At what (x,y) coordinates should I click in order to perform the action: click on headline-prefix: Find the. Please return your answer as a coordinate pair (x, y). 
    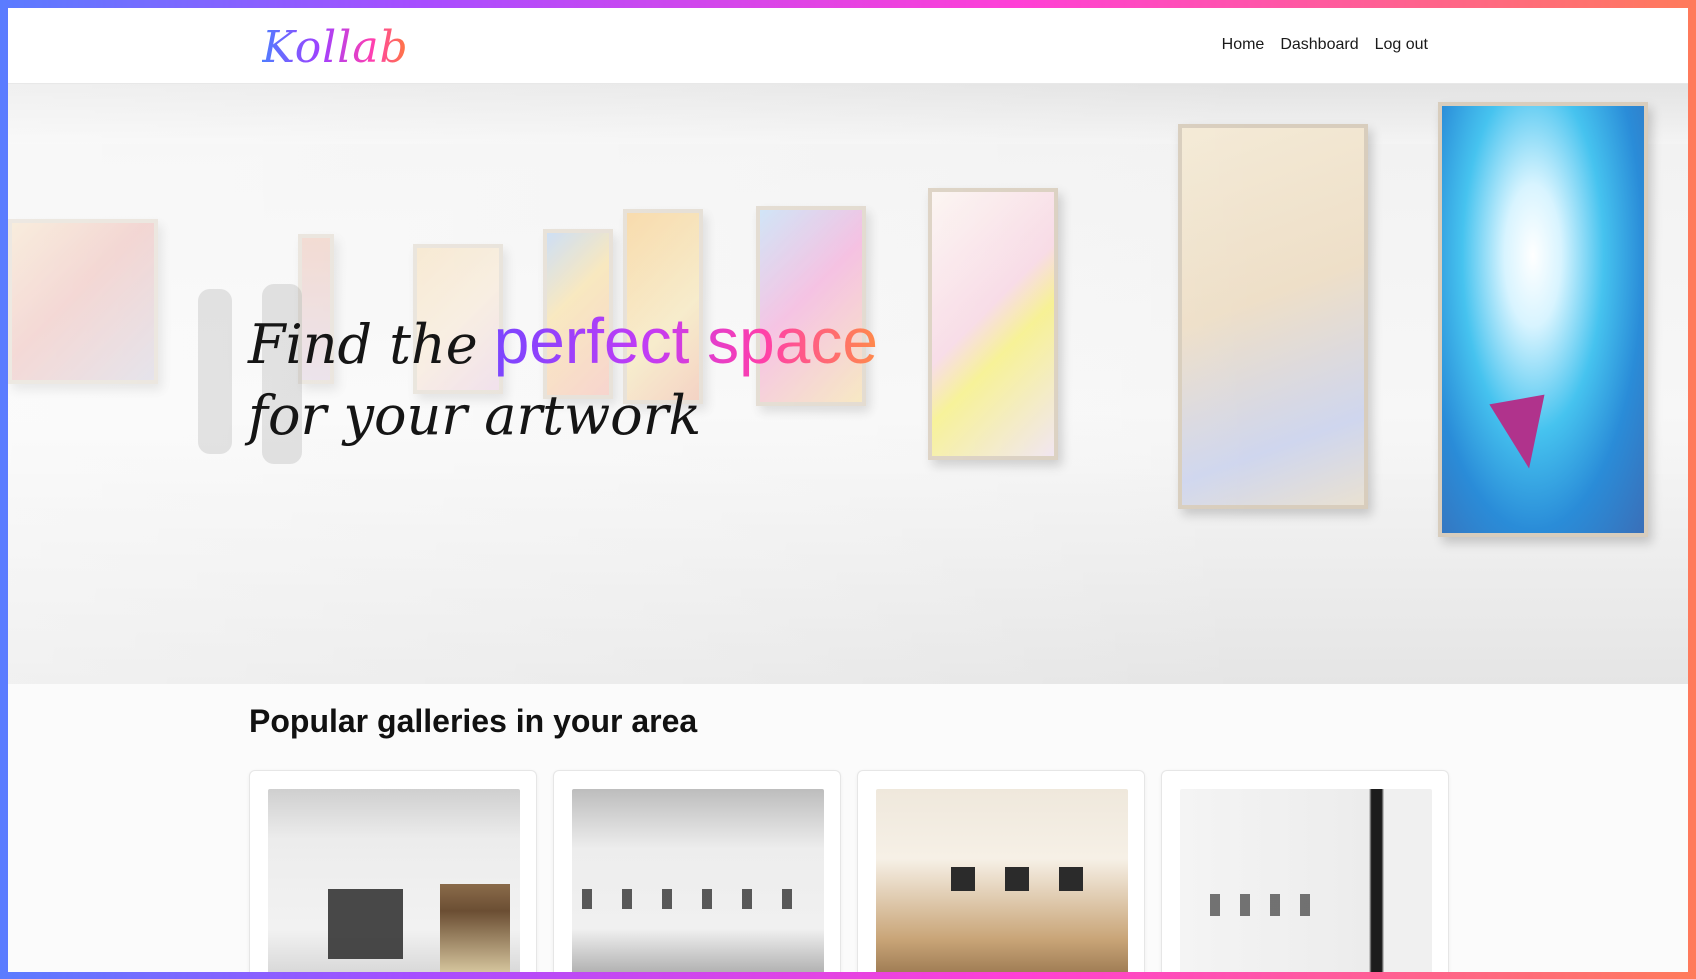
    Looking at the image, I should click on (363, 344).